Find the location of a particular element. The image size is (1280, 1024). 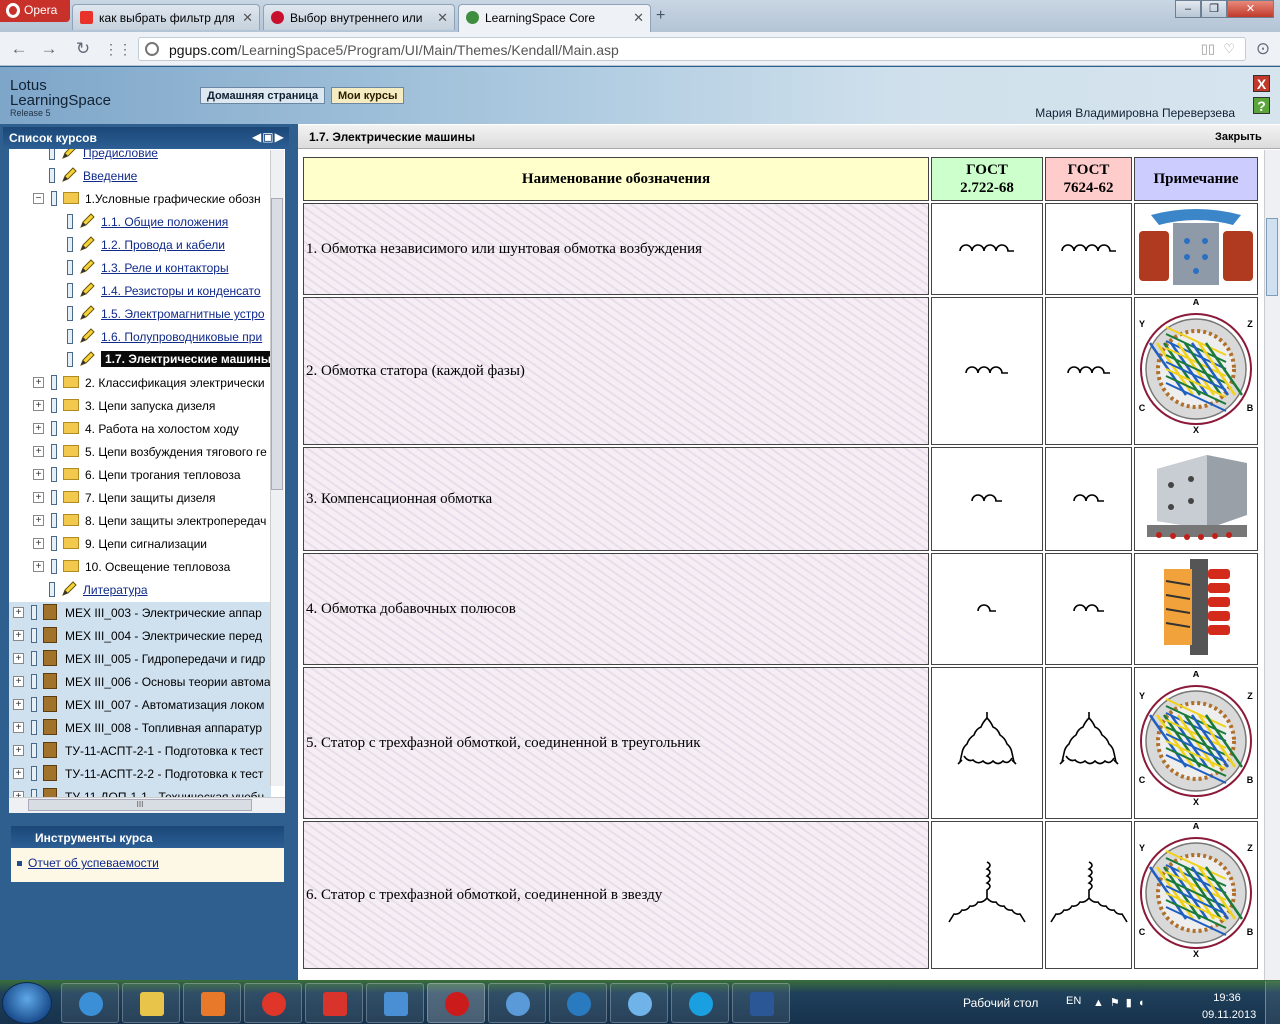

tree-item: Введение is located at coordinates (140, 176).